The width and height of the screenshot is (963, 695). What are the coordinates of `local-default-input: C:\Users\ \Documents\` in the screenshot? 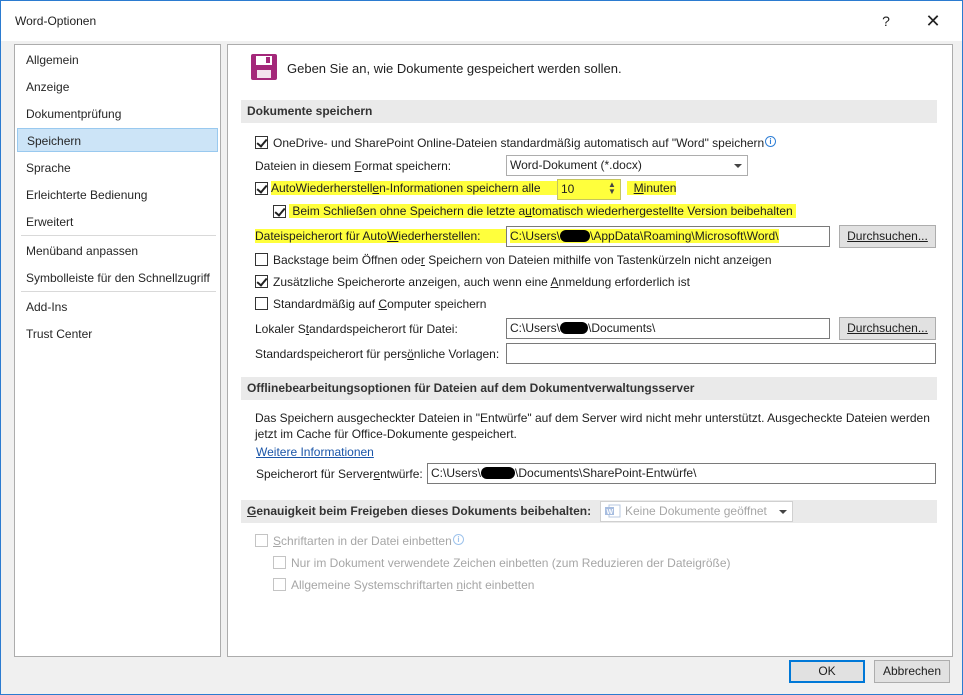 It's located at (668, 328).